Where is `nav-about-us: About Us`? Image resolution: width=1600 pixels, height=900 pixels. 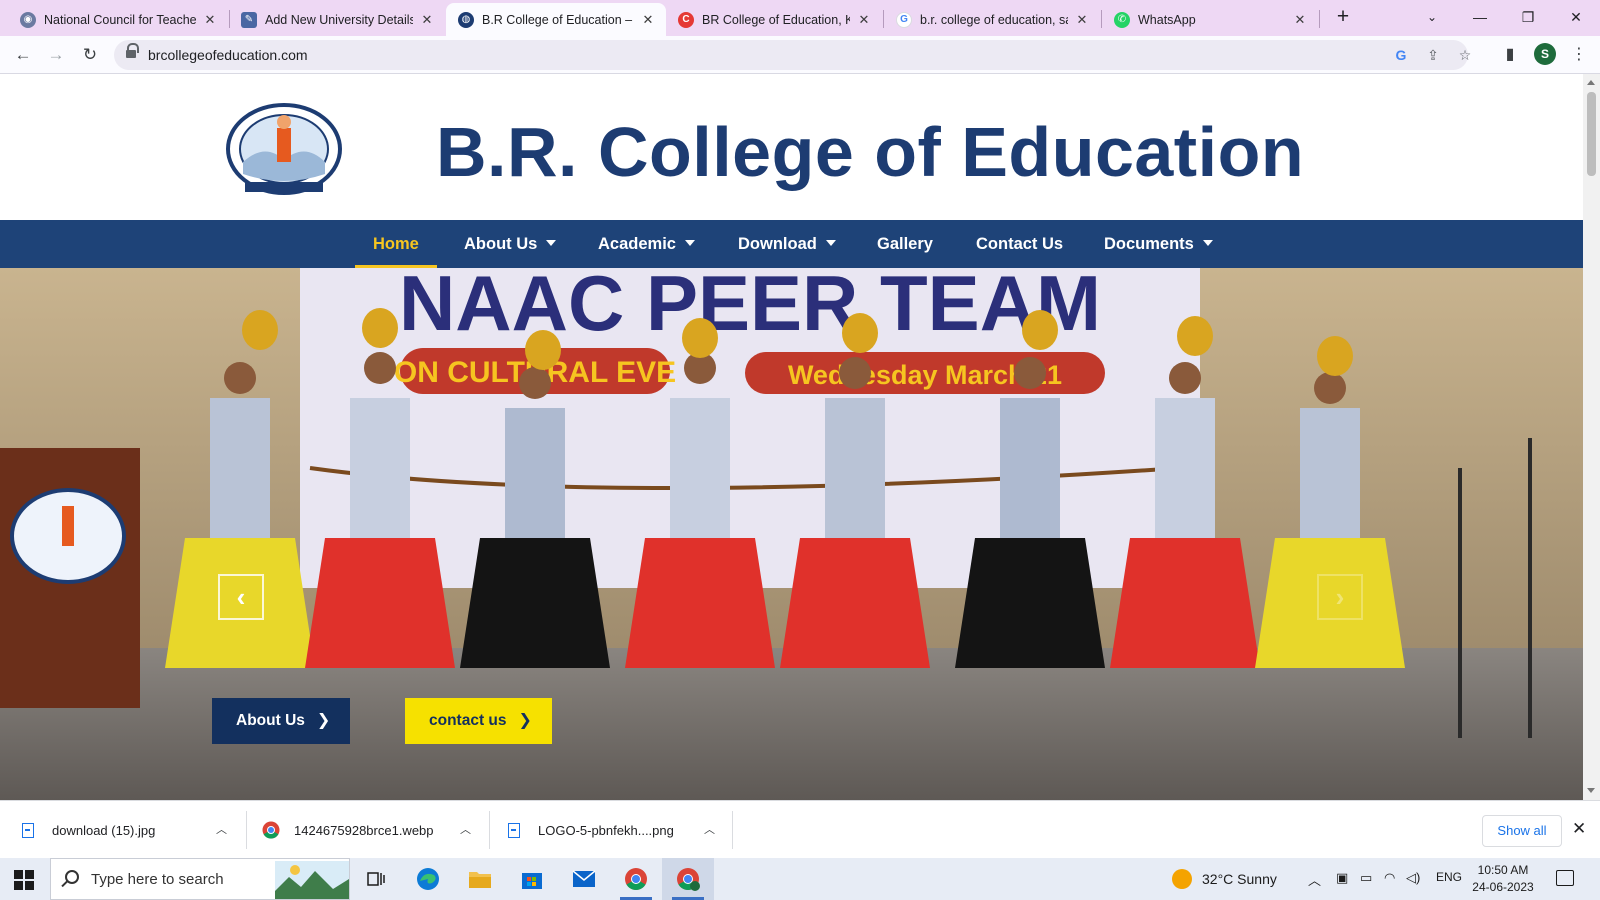 nav-about-us: About Us is located at coordinates (510, 244).